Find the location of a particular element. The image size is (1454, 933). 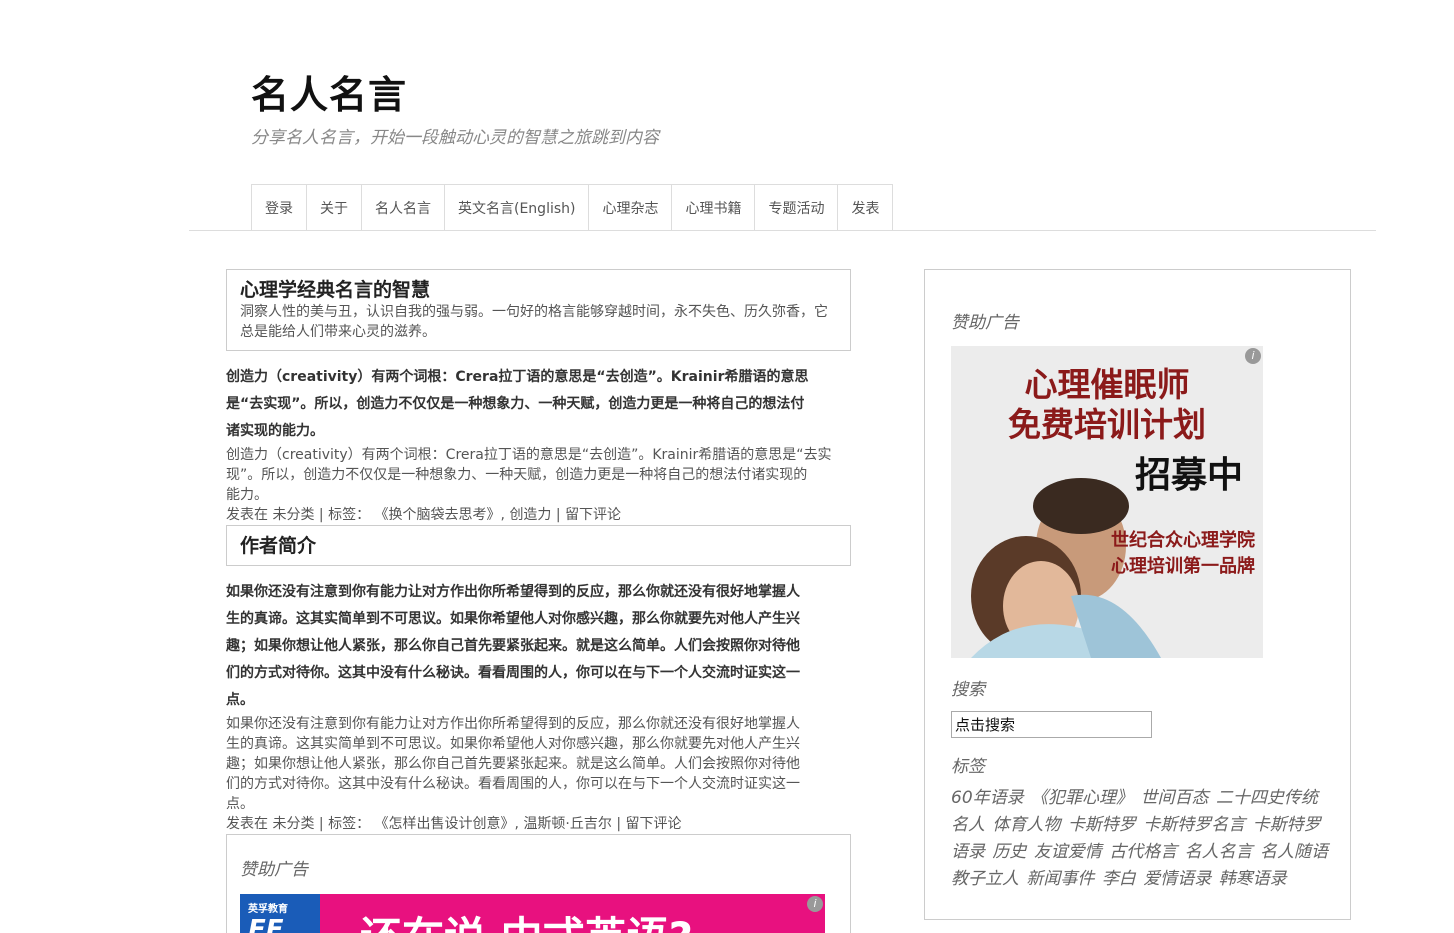

post2-meta: 发表在 未分类 | 标签： 《怎样出售设计创意》, 温斯顿·丘吉尔 | 留下评论 is located at coordinates (454, 824).